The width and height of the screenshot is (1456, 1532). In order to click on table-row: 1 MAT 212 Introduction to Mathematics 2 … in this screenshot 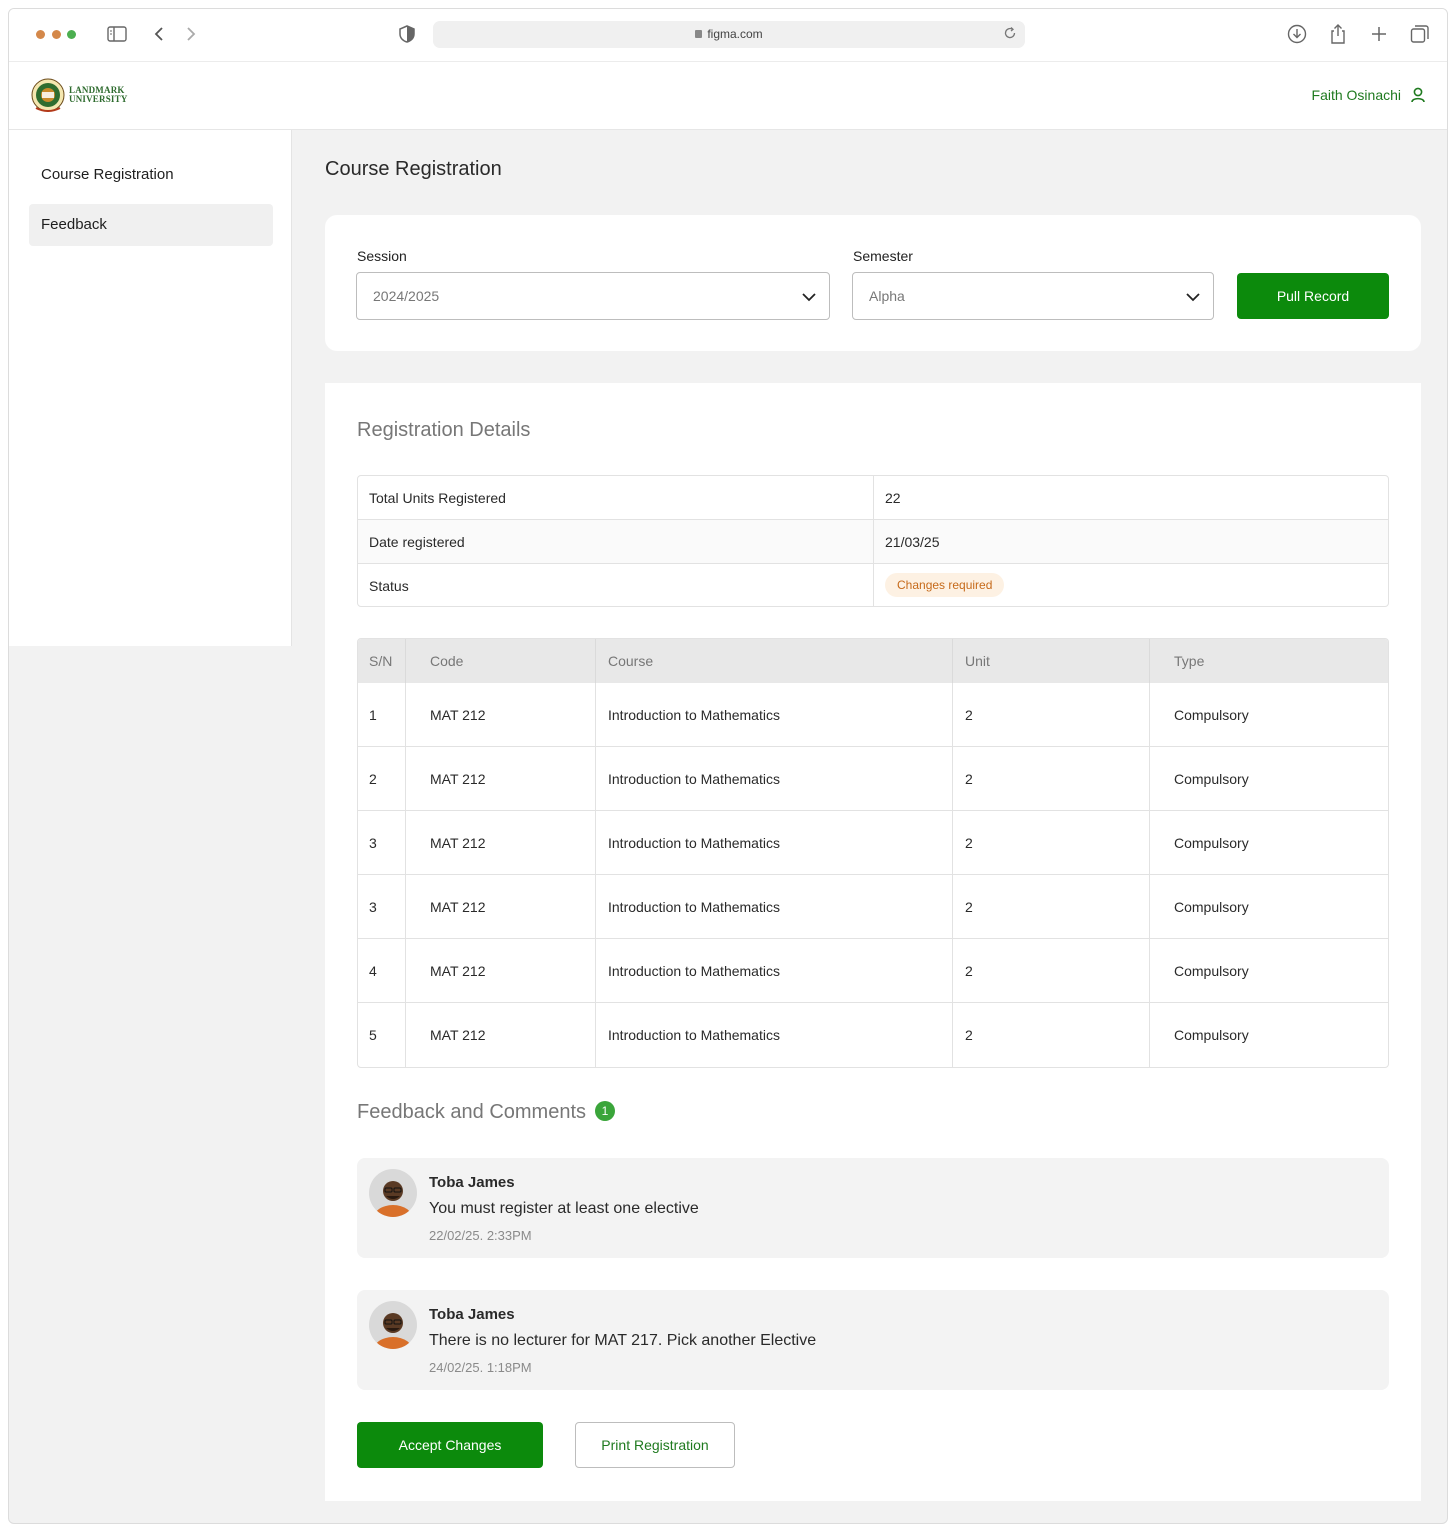, I will do `click(873, 715)`.